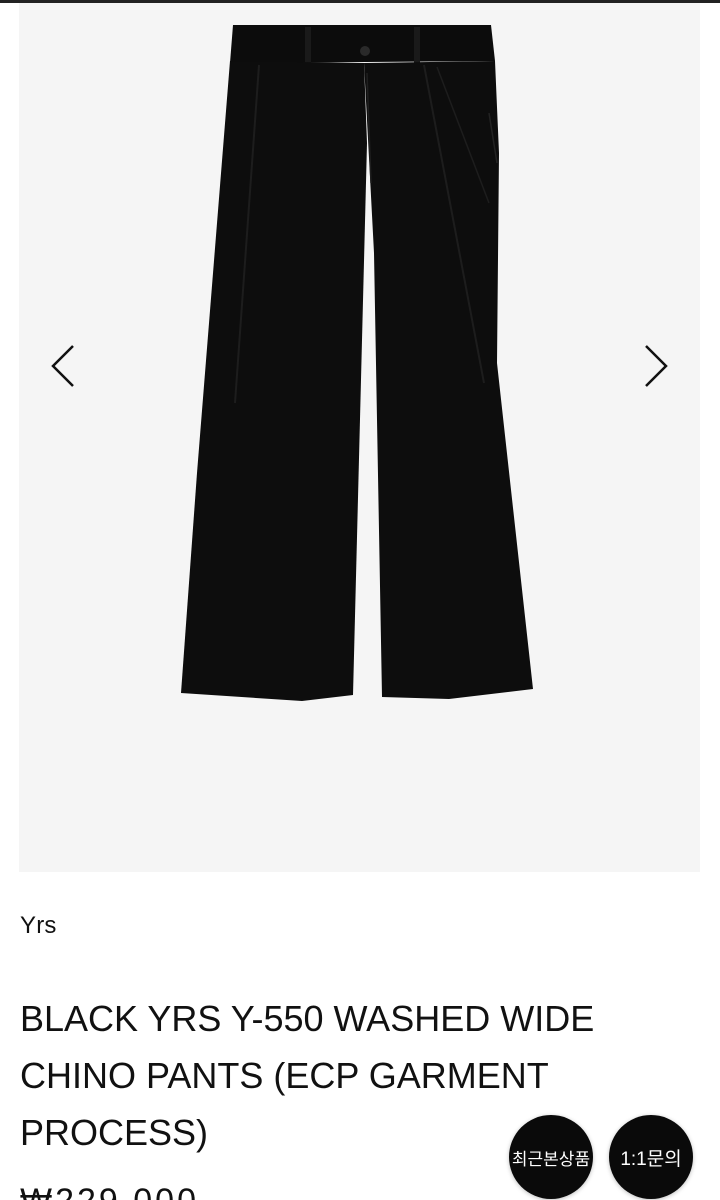 This screenshot has width=720, height=1200. What do you see at coordinates (62, 366) in the screenshot?
I see `chevron-left-icon` at bounding box center [62, 366].